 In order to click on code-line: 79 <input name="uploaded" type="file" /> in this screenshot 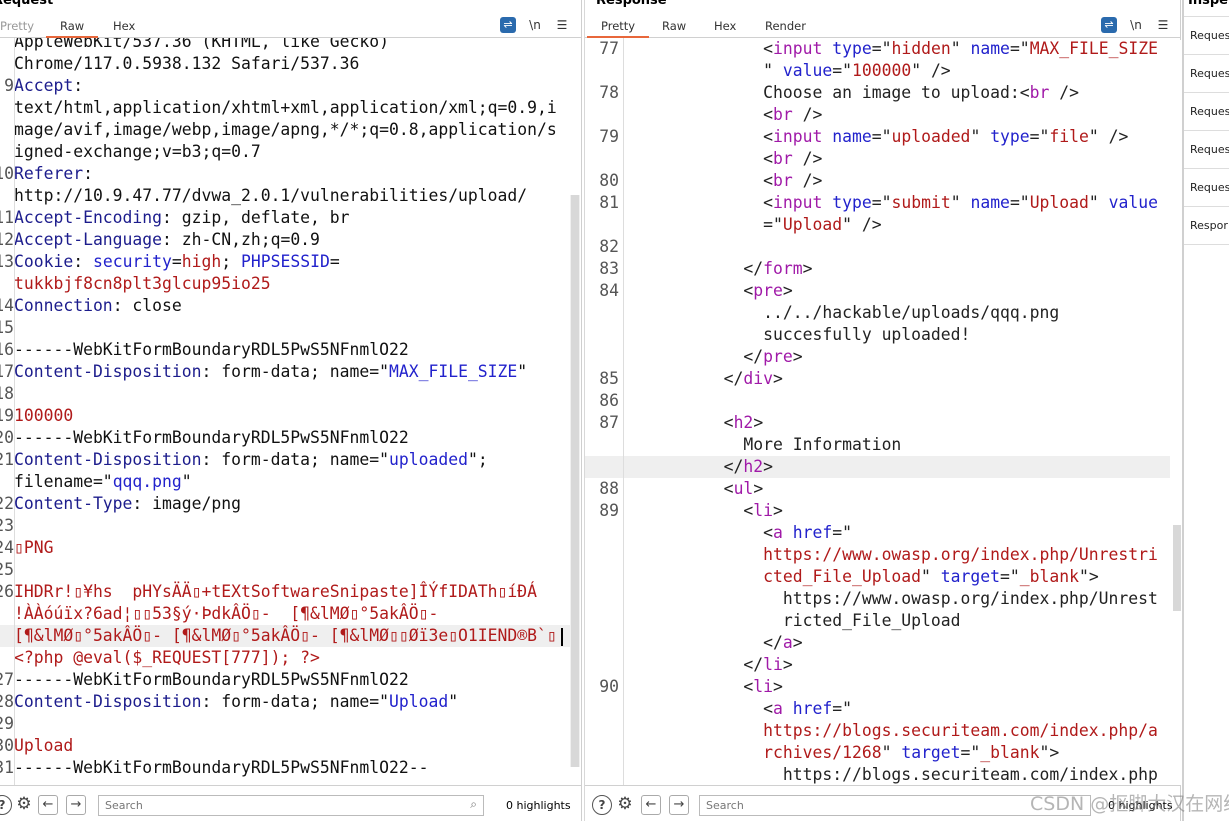, I will do `click(877, 137)`.